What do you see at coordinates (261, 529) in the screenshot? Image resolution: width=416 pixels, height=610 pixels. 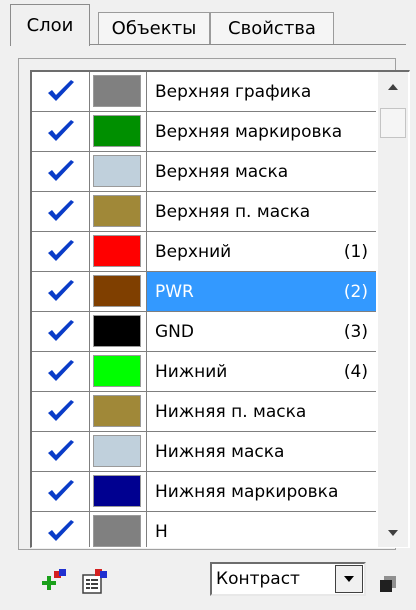 I see `layer-name-cell: Н` at bounding box center [261, 529].